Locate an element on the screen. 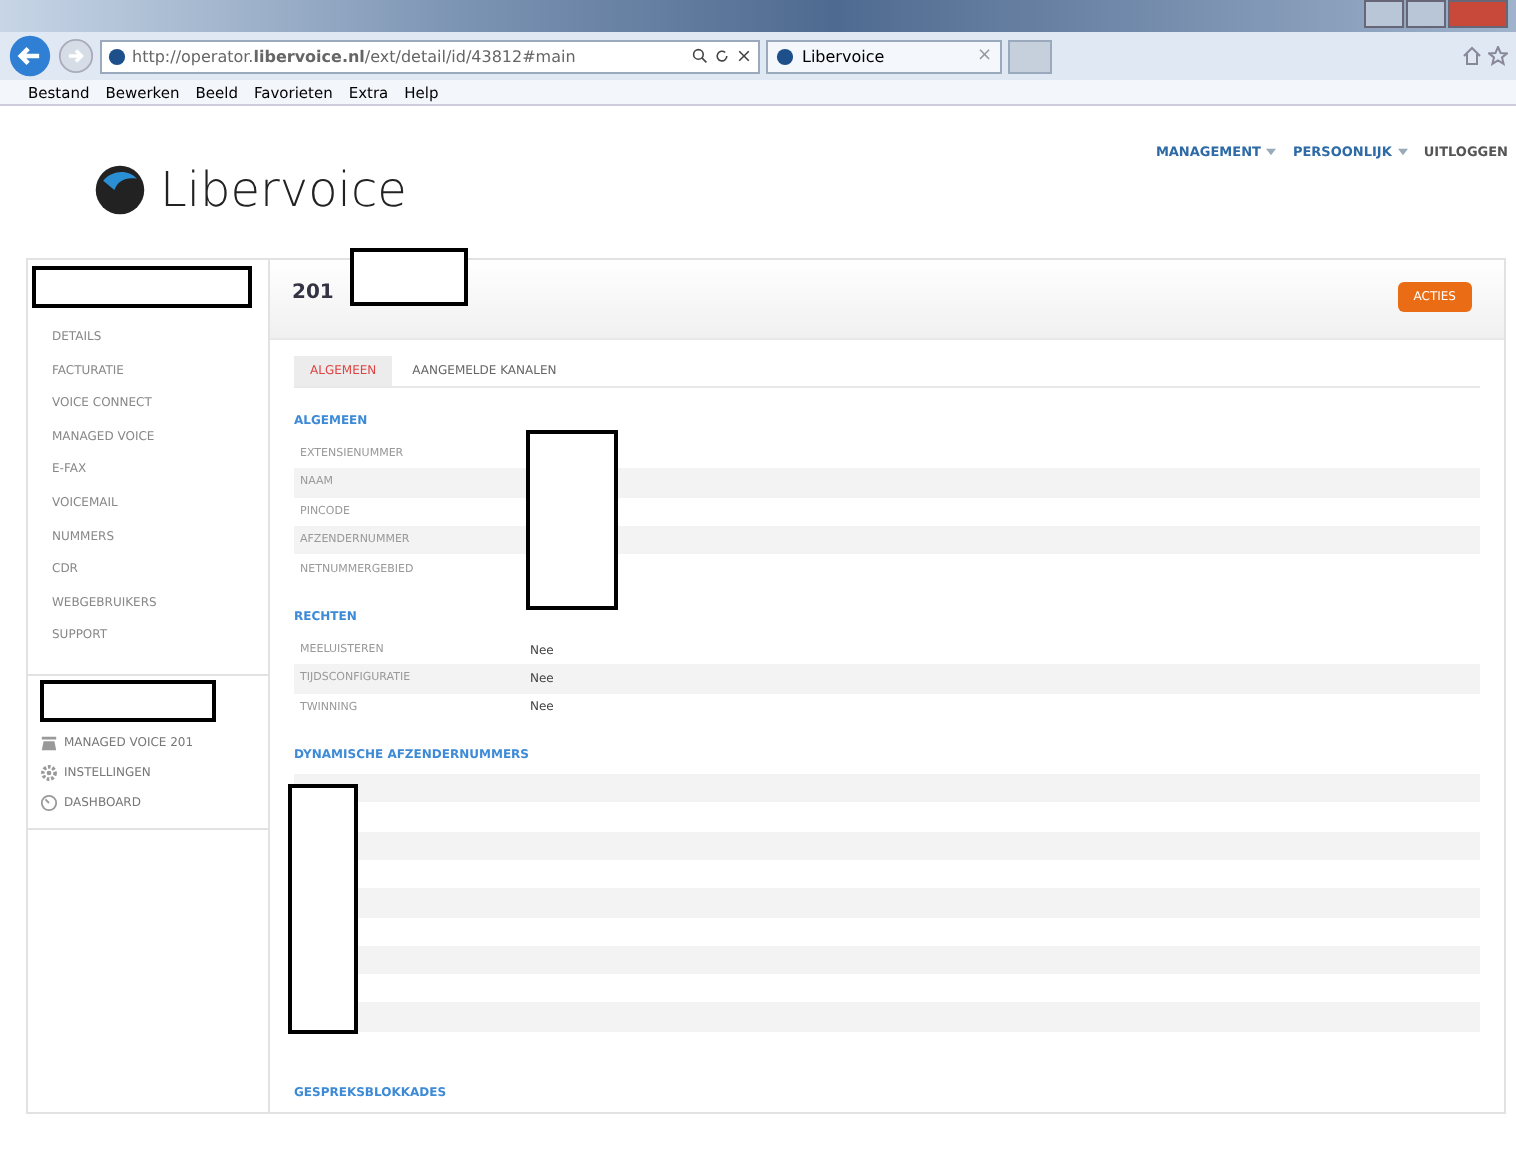 This screenshot has width=1516, height=1170. redaction-box is located at coordinates (408, 277).